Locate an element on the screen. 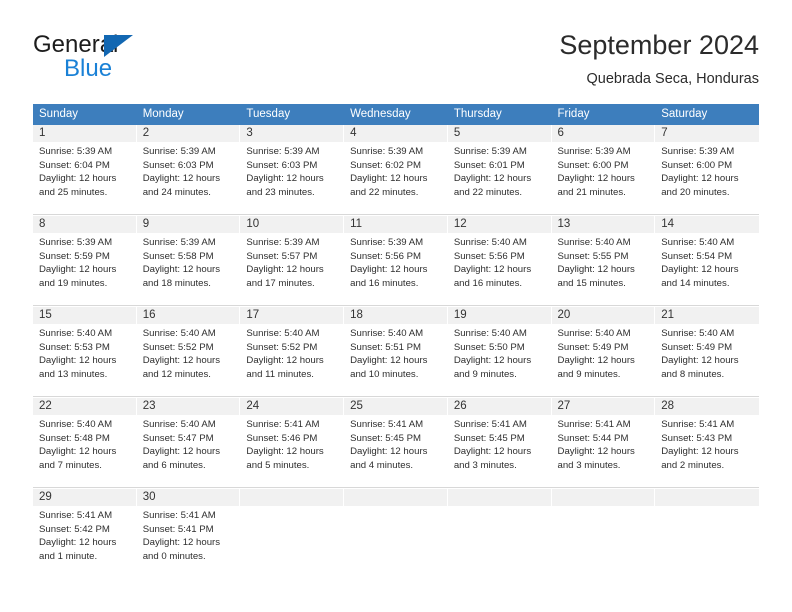 The image size is (792, 612). sunset-text: Sunset: 6:03 PM is located at coordinates (178, 165).